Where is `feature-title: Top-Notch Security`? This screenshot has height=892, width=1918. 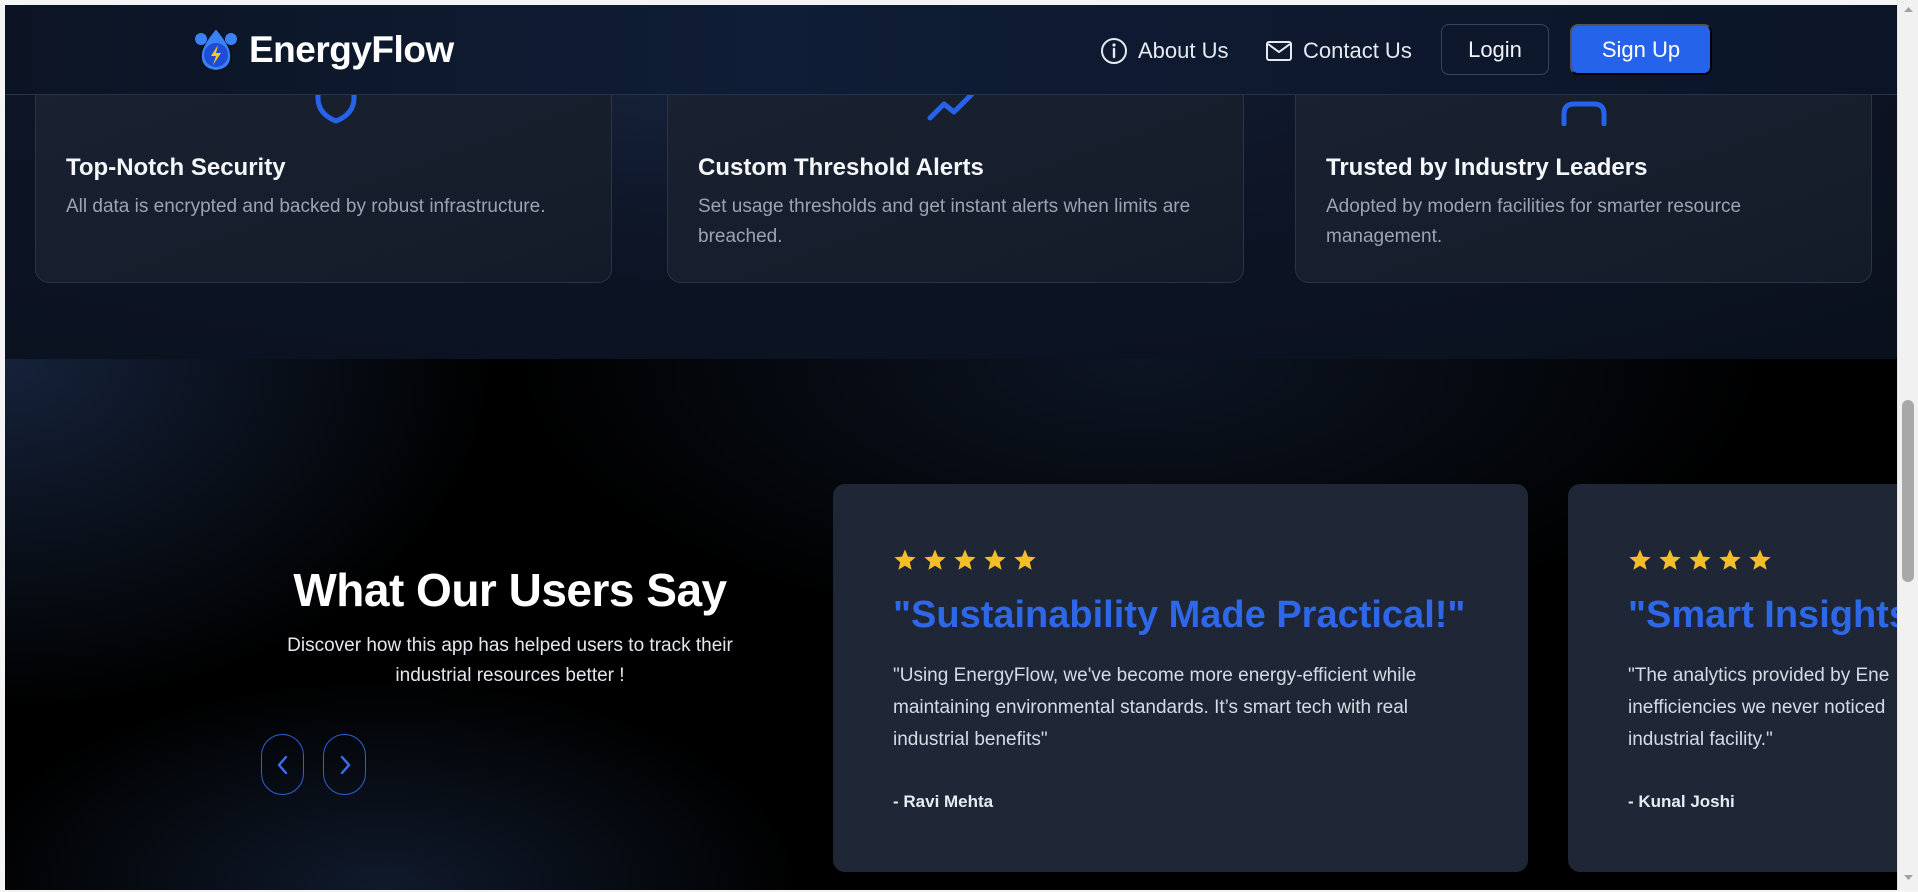
feature-title: Top-Notch Security is located at coordinates (176, 167).